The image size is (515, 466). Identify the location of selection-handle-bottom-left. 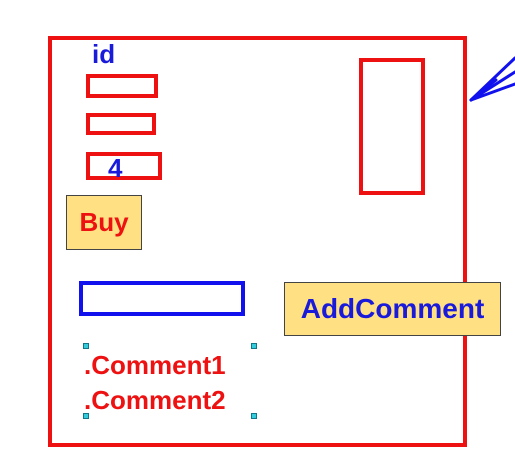
(86, 416).